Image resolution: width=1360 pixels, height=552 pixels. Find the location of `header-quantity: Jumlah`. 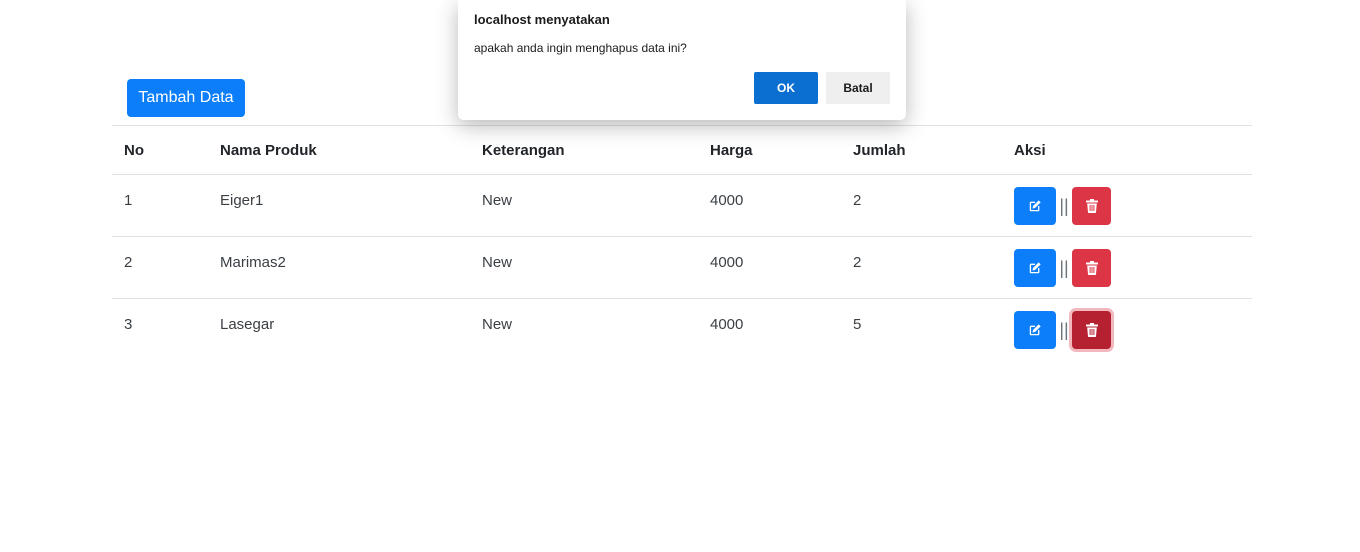

header-quantity: Jumlah is located at coordinates (921, 150).